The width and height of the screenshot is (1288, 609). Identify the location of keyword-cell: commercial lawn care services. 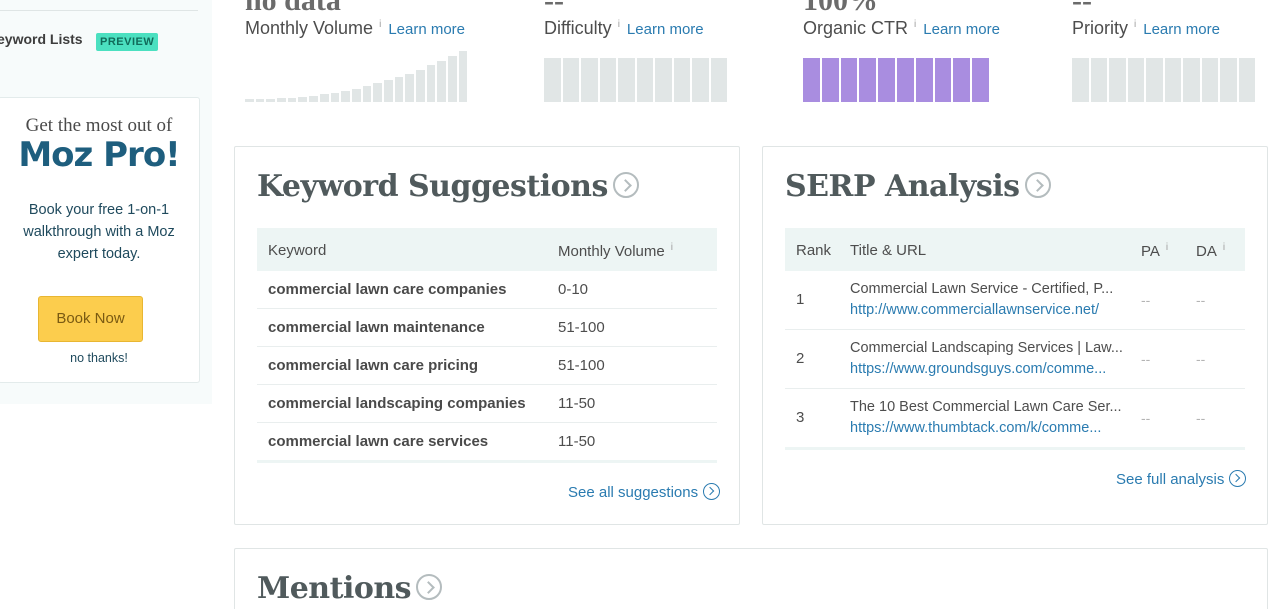
(378, 441).